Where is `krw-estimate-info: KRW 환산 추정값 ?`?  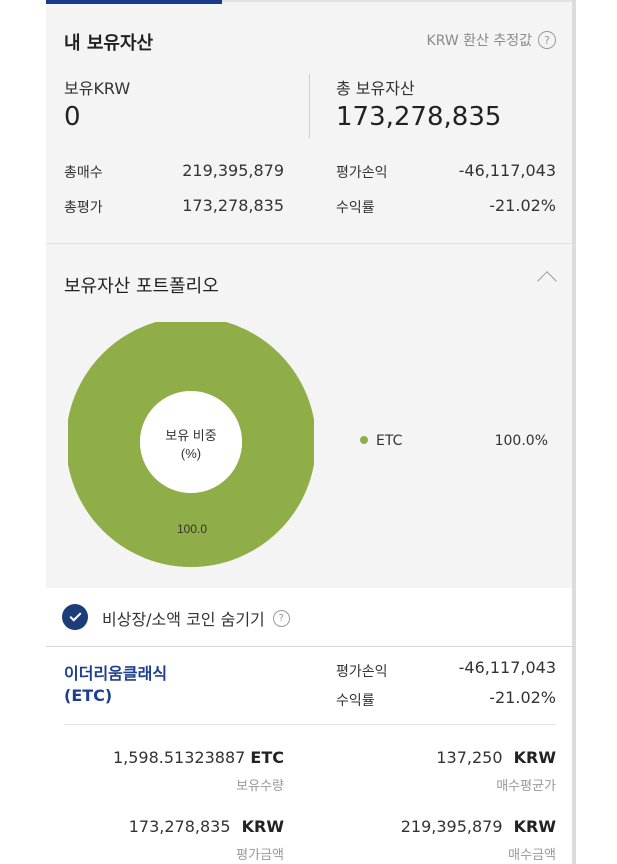 krw-estimate-info: KRW 환산 추정값 ? is located at coordinates (491, 40).